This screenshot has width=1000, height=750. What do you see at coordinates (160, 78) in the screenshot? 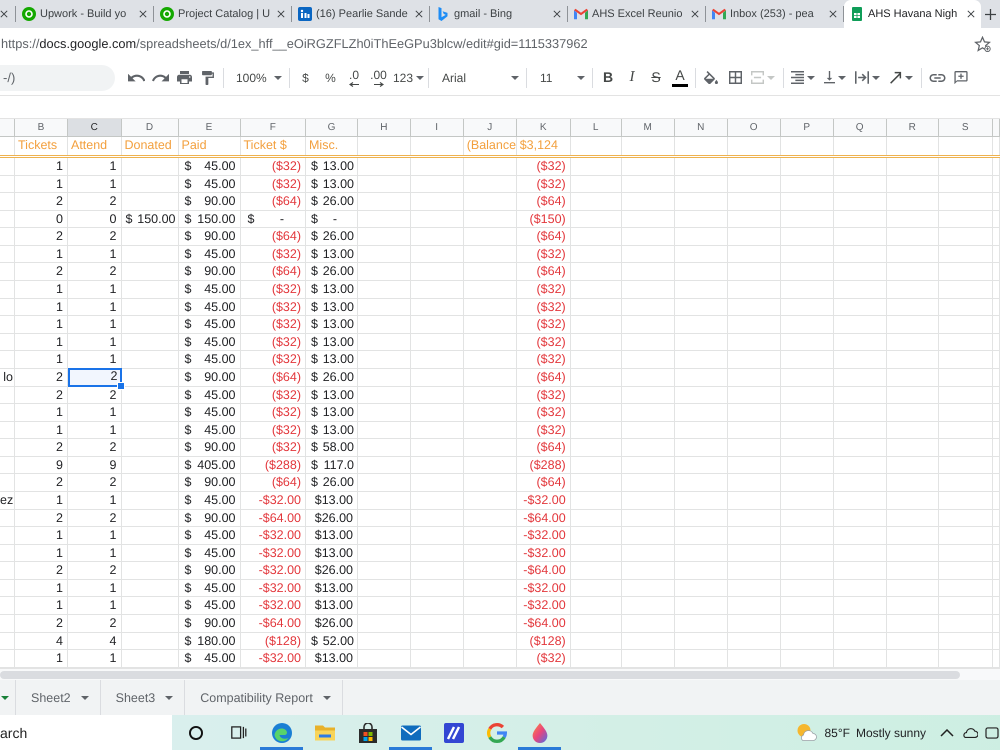
I see `redo-icon` at bounding box center [160, 78].